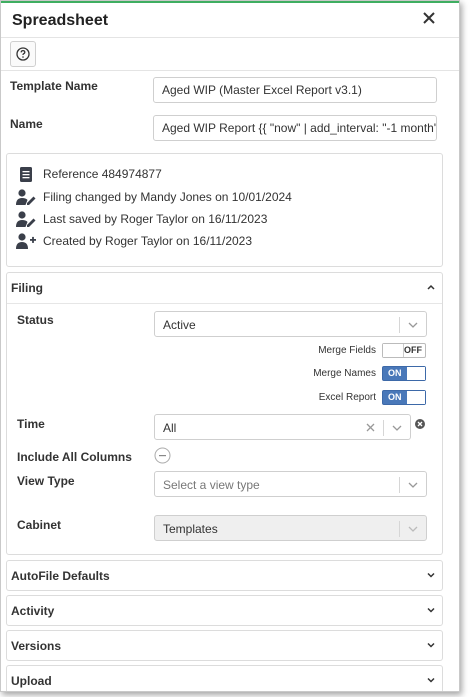 This screenshot has width=470, height=697. I want to click on merge-fields-label: Merge Fields, so click(347, 350).